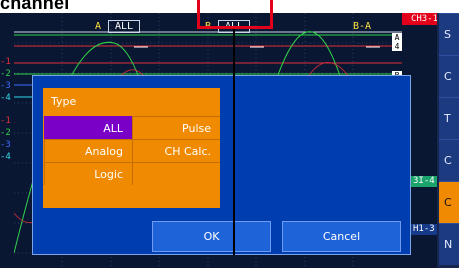 The width and height of the screenshot is (459, 268). I want to click on type-option-ch-calc: CH Calc., so click(176, 150).